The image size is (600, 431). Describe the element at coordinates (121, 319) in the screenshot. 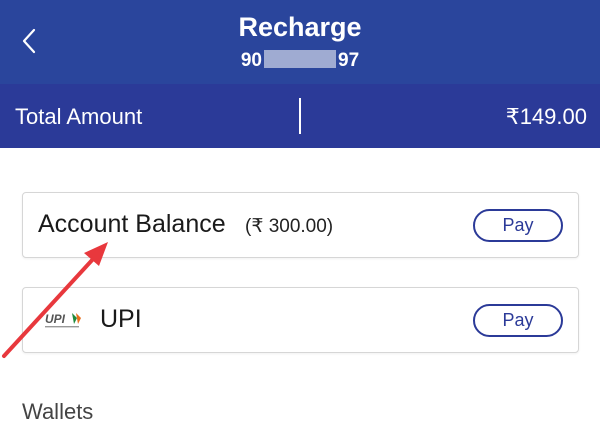

I see `upi-label: UPI` at that location.